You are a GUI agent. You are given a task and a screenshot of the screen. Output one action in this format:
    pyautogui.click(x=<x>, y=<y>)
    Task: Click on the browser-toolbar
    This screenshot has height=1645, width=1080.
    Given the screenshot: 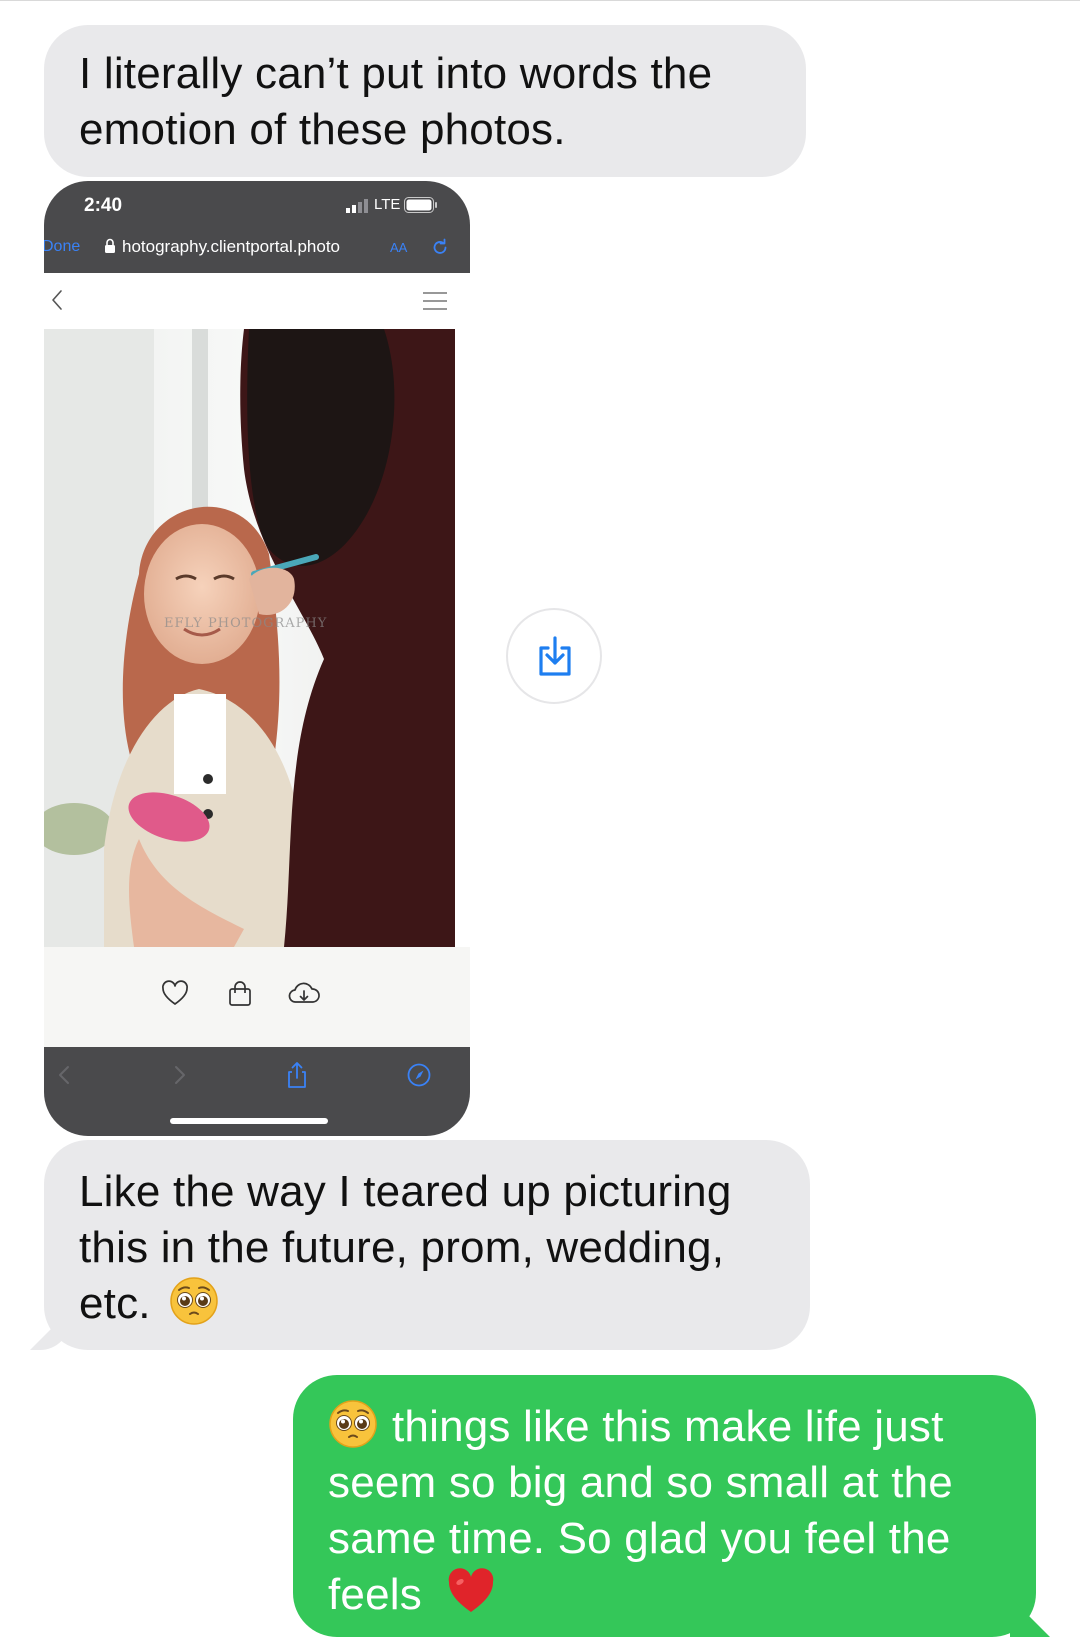 What is the action you would take?
    pyautogui.click(x=257, y=1091)
    